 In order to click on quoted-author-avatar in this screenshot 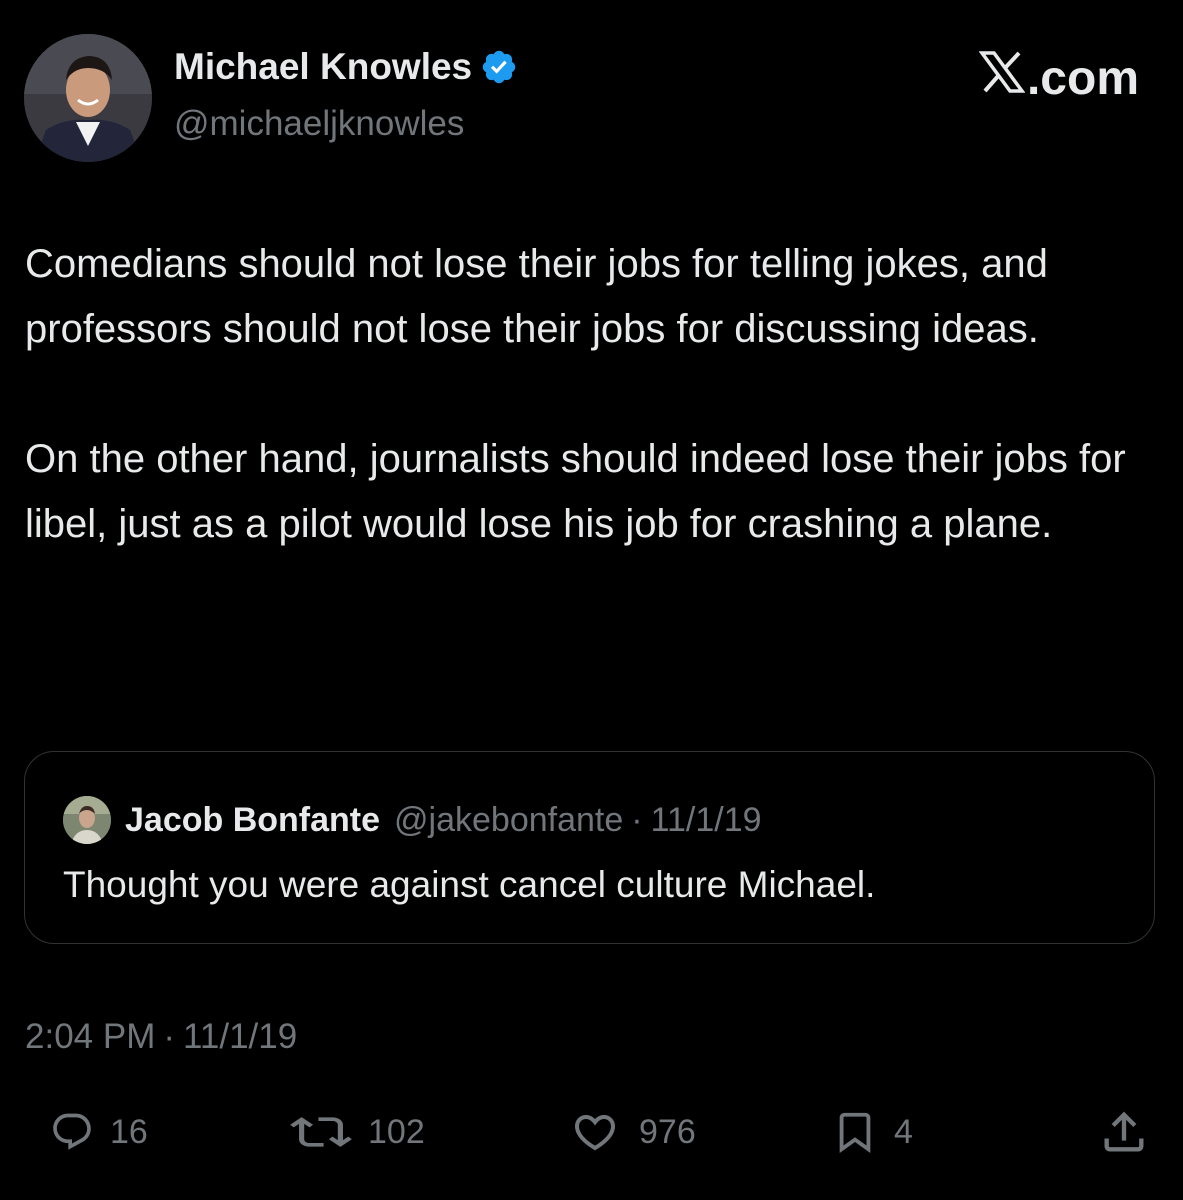, I will do `click(87, 820)`.